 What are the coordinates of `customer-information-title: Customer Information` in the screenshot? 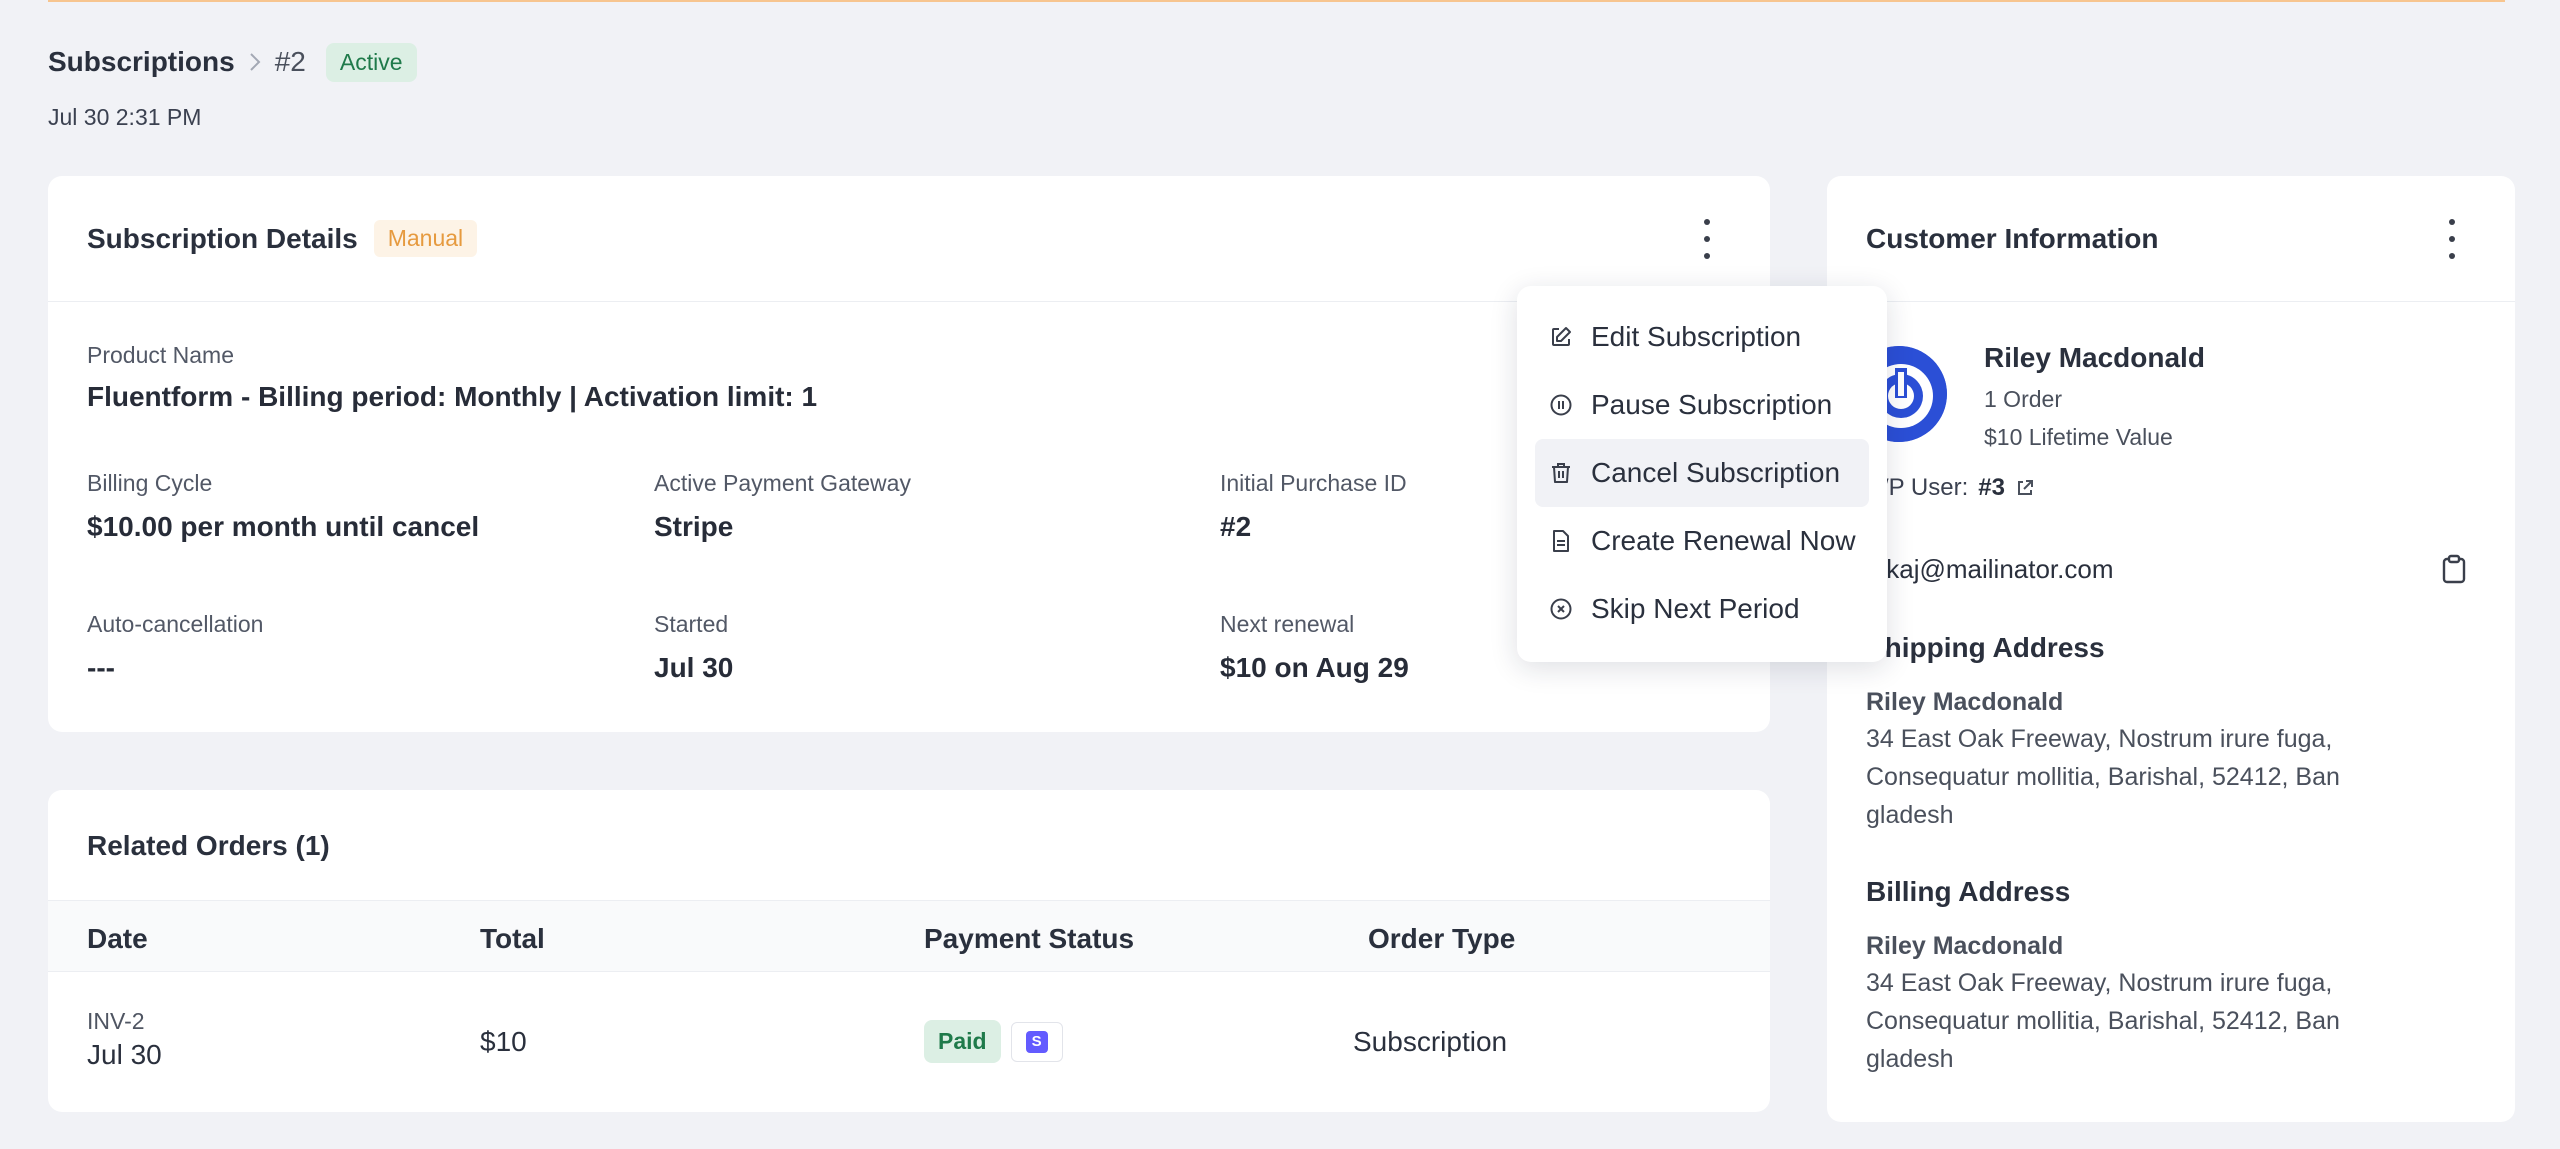 It's located at (2012, 238).